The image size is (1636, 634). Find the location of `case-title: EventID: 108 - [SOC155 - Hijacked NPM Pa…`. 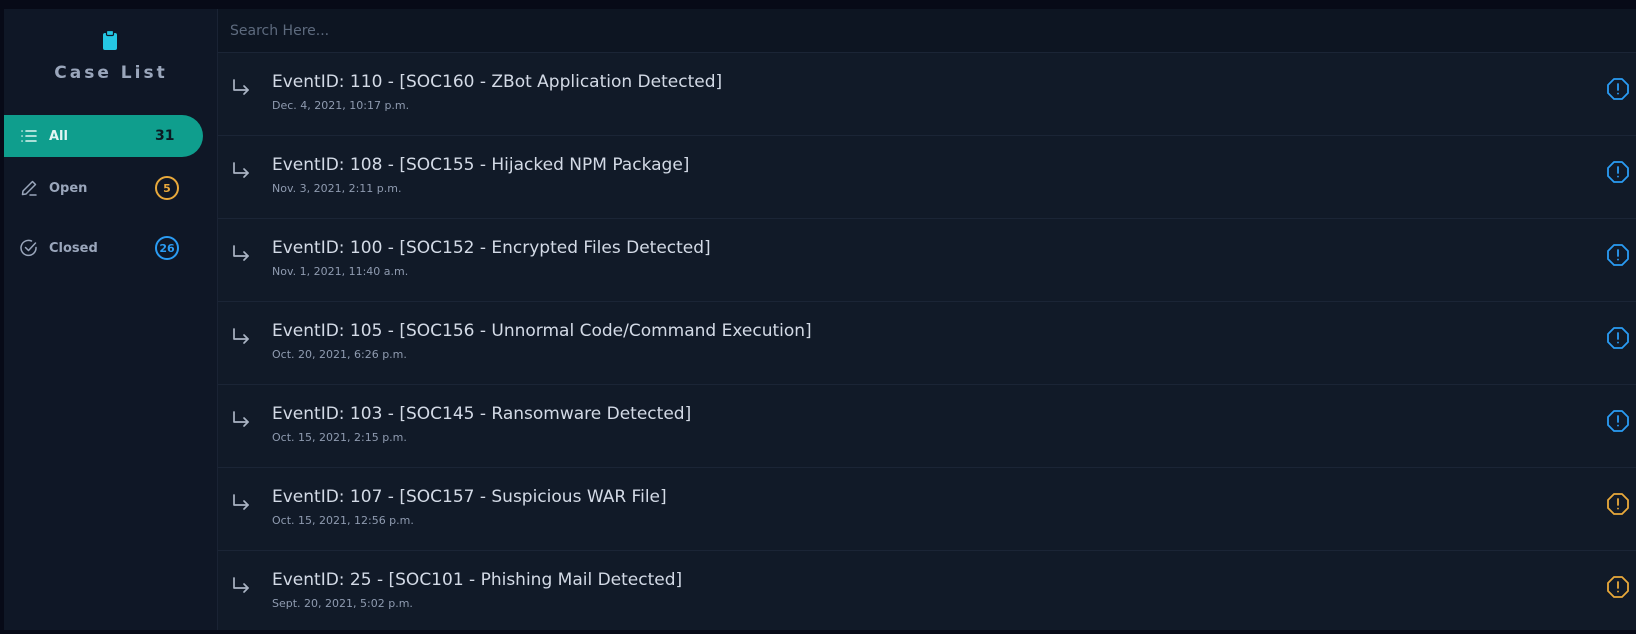

case-title: EventID: 108 - [SOC155 - Hijacked NPM Pa… is located at coordinates (480, 165).